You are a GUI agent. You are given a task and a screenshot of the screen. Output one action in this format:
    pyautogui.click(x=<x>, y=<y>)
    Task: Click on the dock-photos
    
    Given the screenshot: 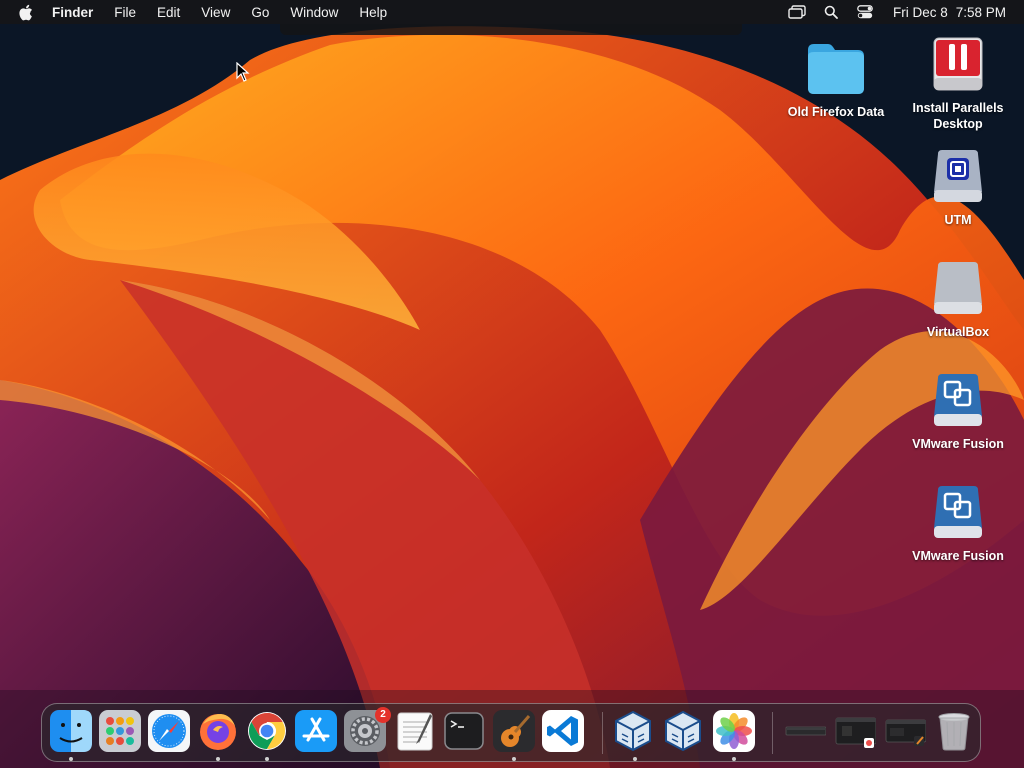 What is the action you would take?
    pyautogui.click(x=734, y=731)
    